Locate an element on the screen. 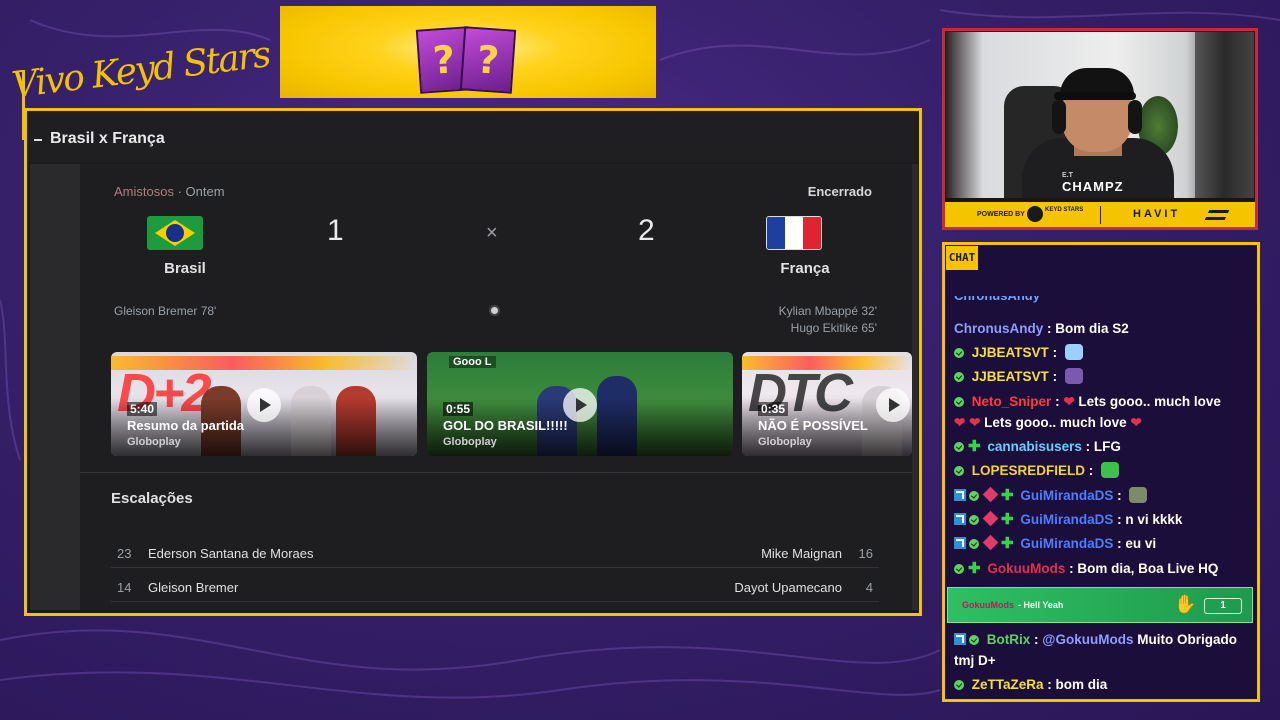 This screenshot has height=720, width=1280. home-player-name: Gleison Bremer is located at coordinates (193, 587).